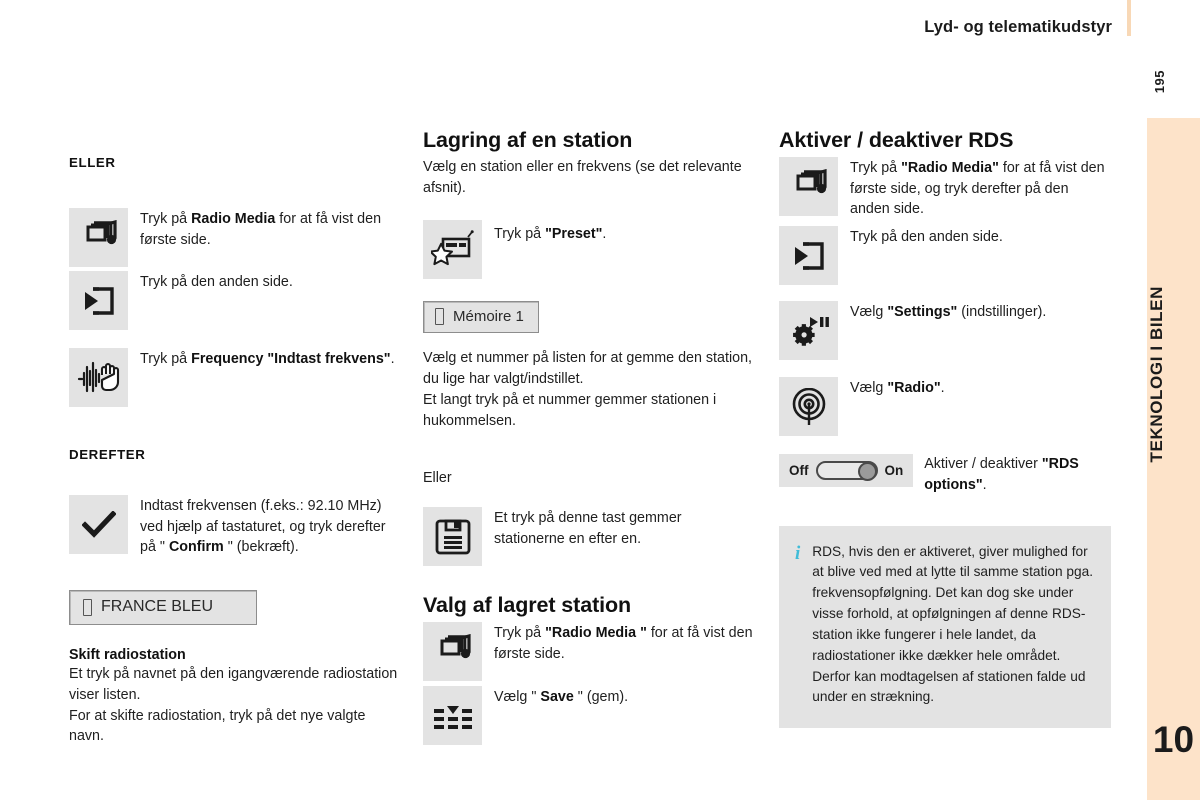 This screenshot has height=800, width=1200. Describe the element at coordinates (527, 605) in the screenshot. I see `section-title-valg: Valg af lagret station` at that location.